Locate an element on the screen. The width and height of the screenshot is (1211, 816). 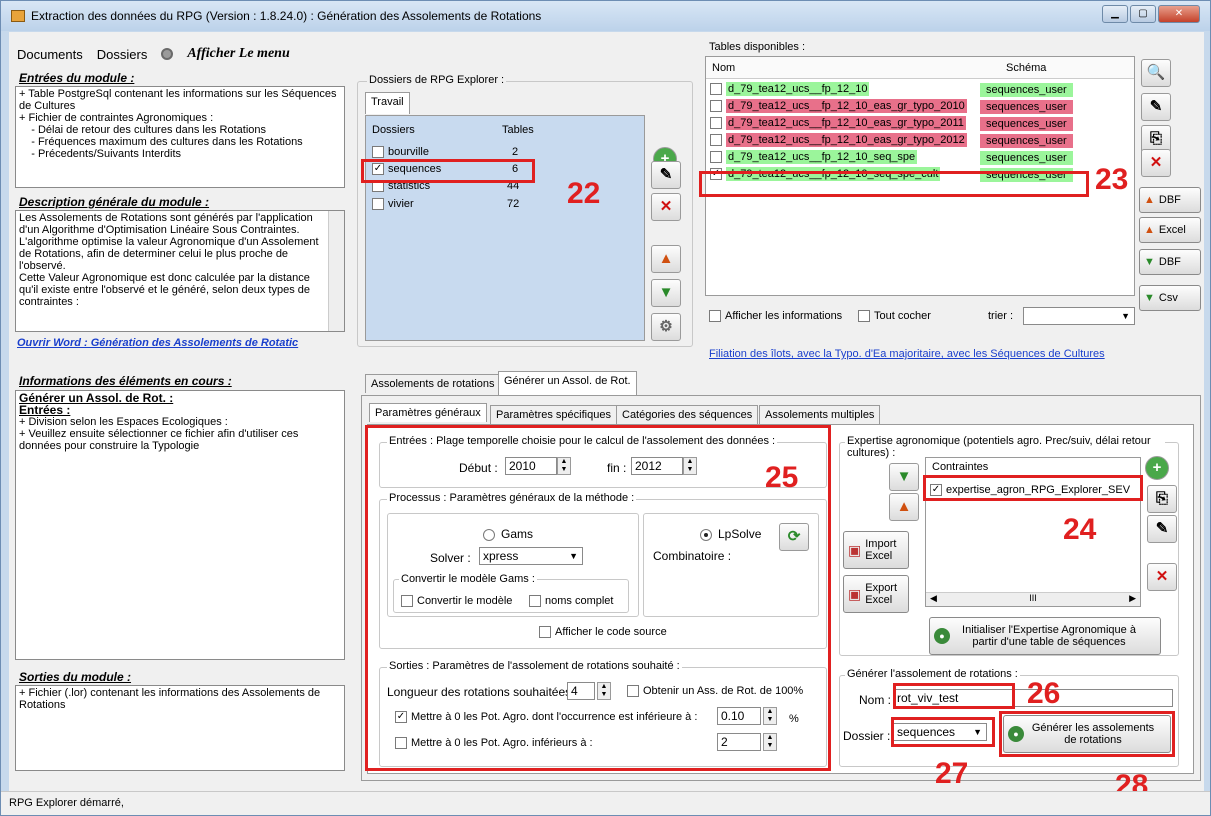
col-dossiers: Dossiers is located at coordinates (393, 130).